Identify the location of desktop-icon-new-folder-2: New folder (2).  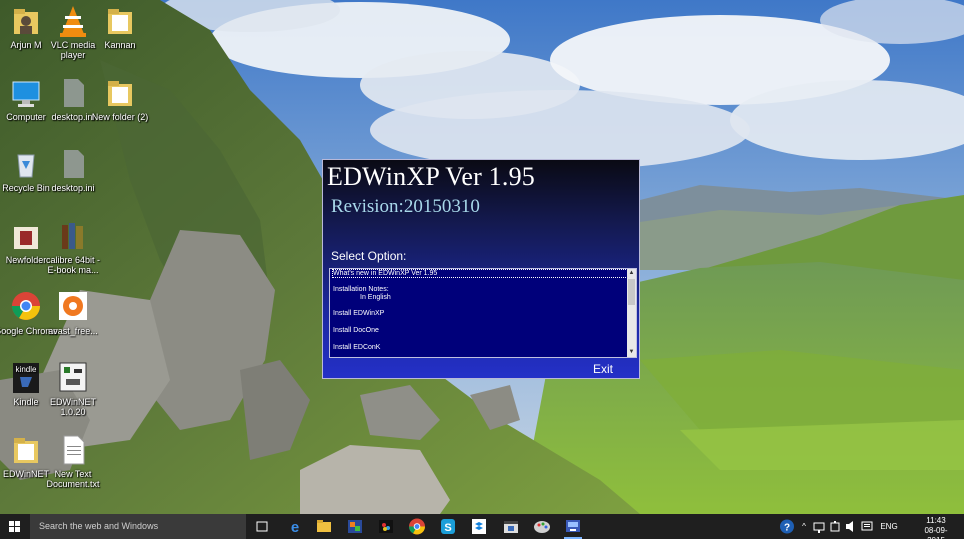
(120, 99).